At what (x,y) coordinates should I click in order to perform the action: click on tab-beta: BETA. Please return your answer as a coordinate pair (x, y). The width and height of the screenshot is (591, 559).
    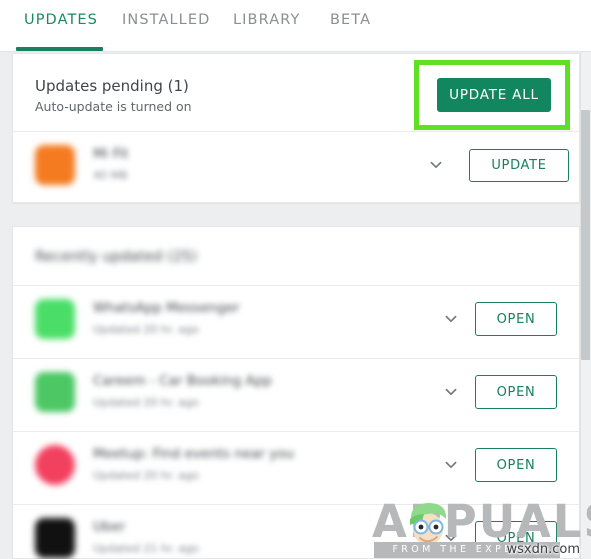
    Looking at the image, I should click on (350, 20).